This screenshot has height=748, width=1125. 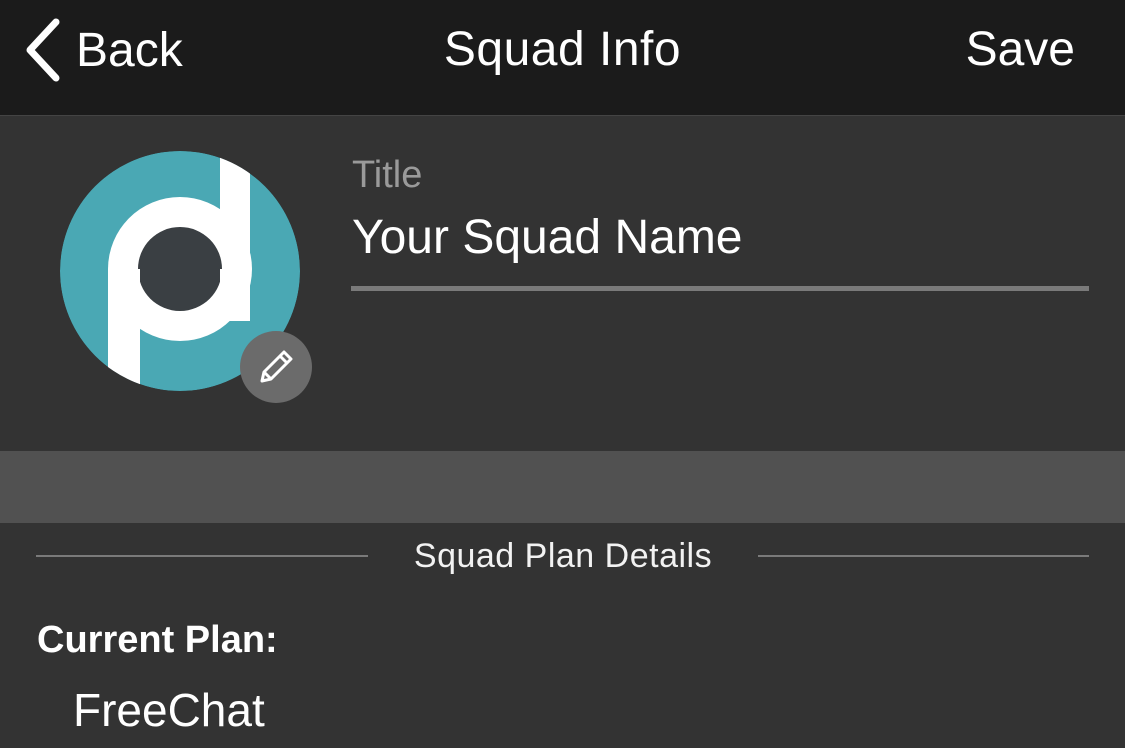 I want to click on edit-avatar-button, so click(x=276, y=367).